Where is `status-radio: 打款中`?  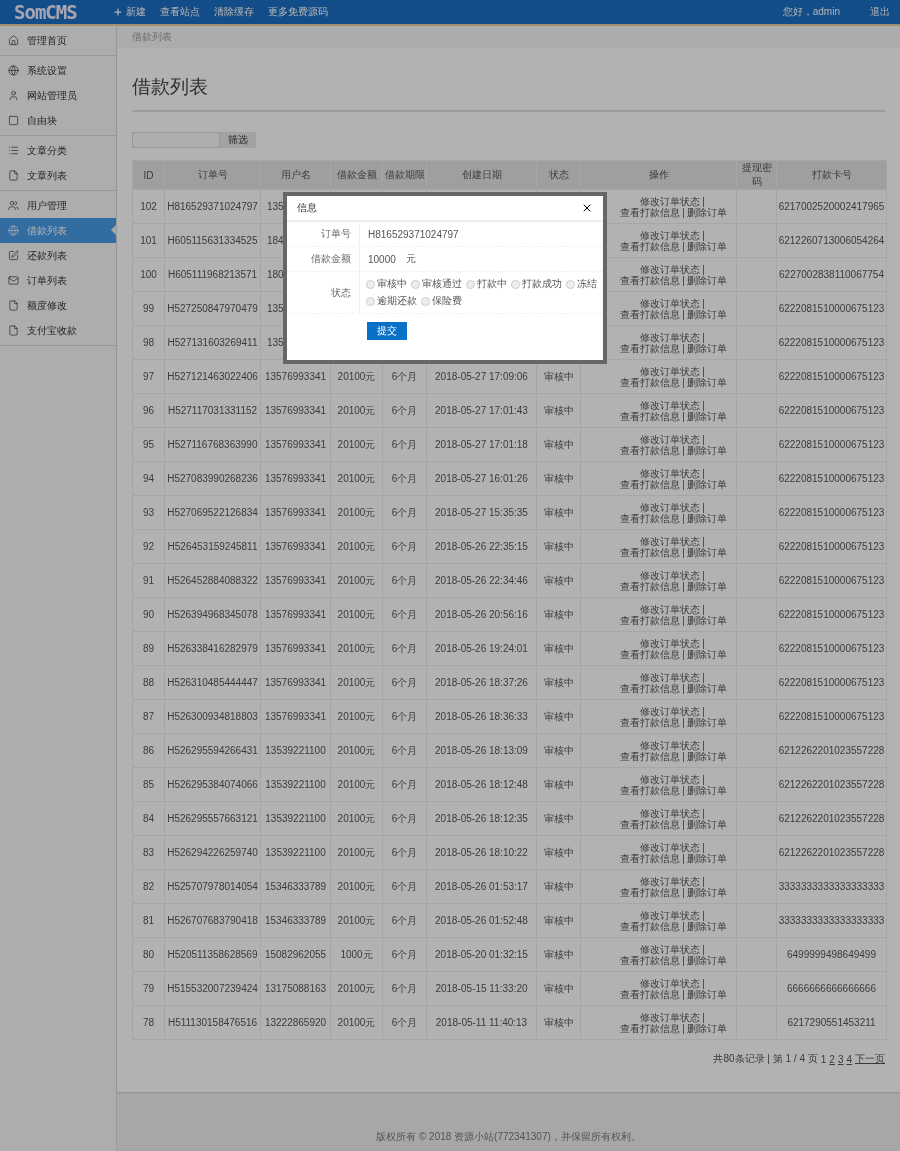 status-radio: 打款中 is located at coordinates (486, 284).